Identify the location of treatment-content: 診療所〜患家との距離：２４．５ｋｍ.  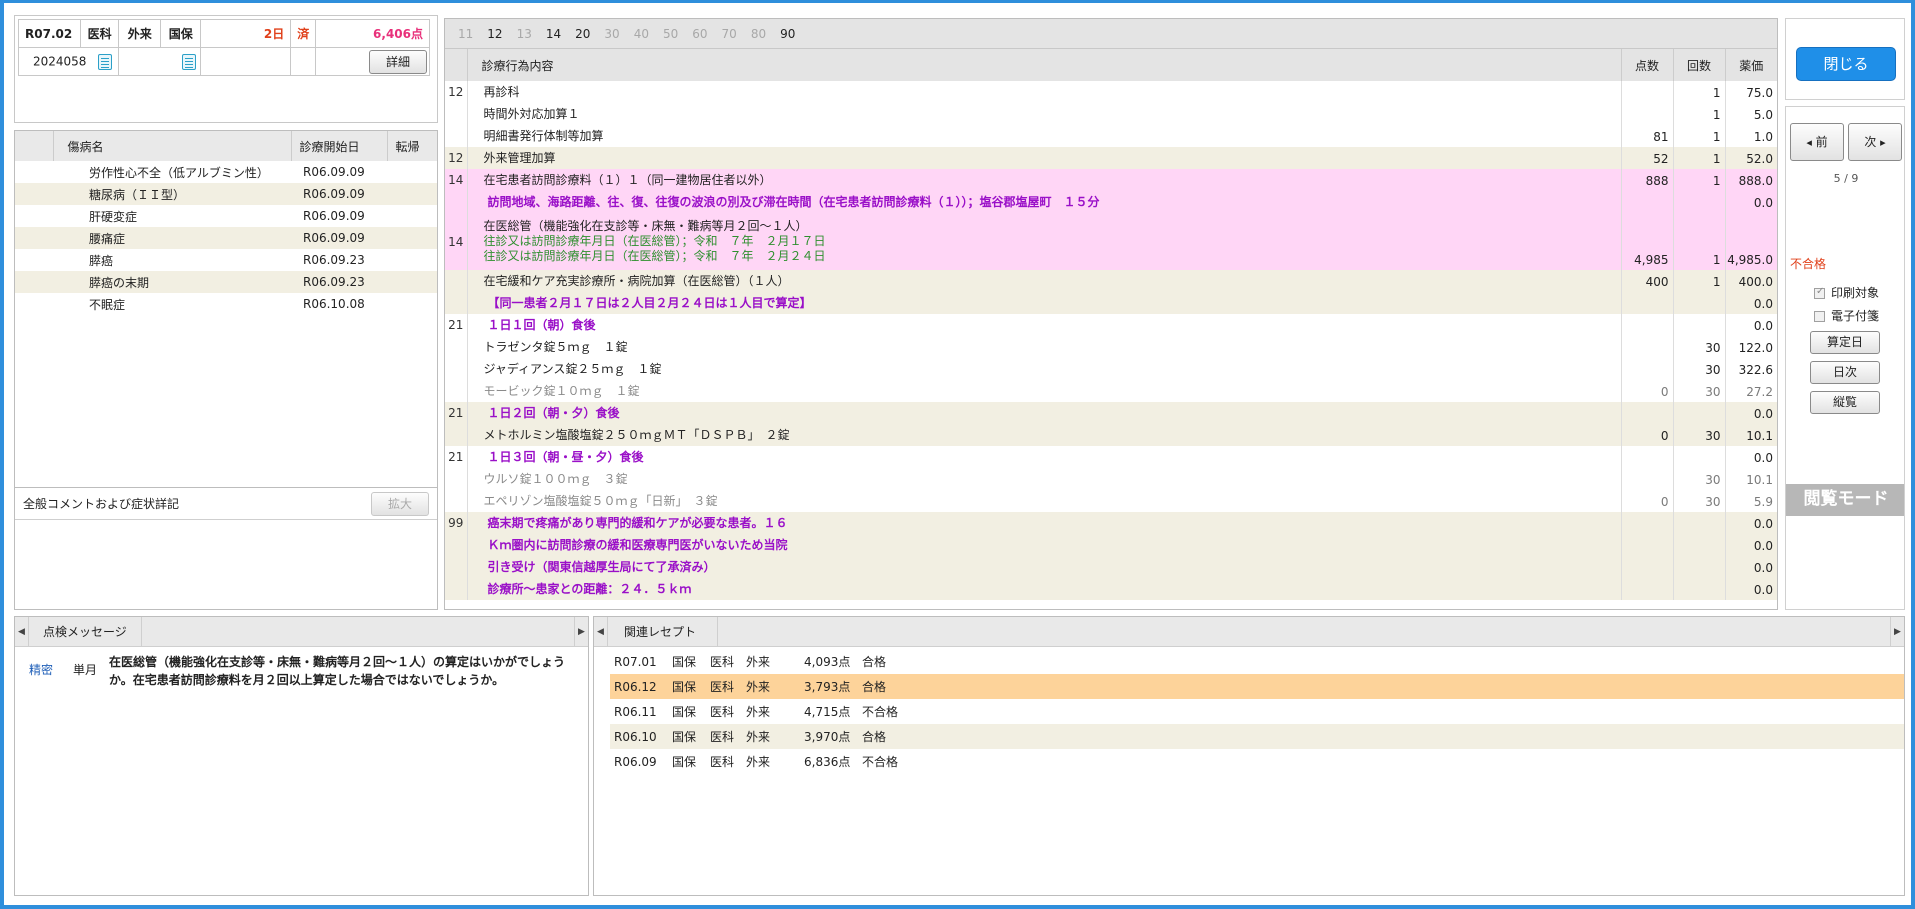
(1044, 589).